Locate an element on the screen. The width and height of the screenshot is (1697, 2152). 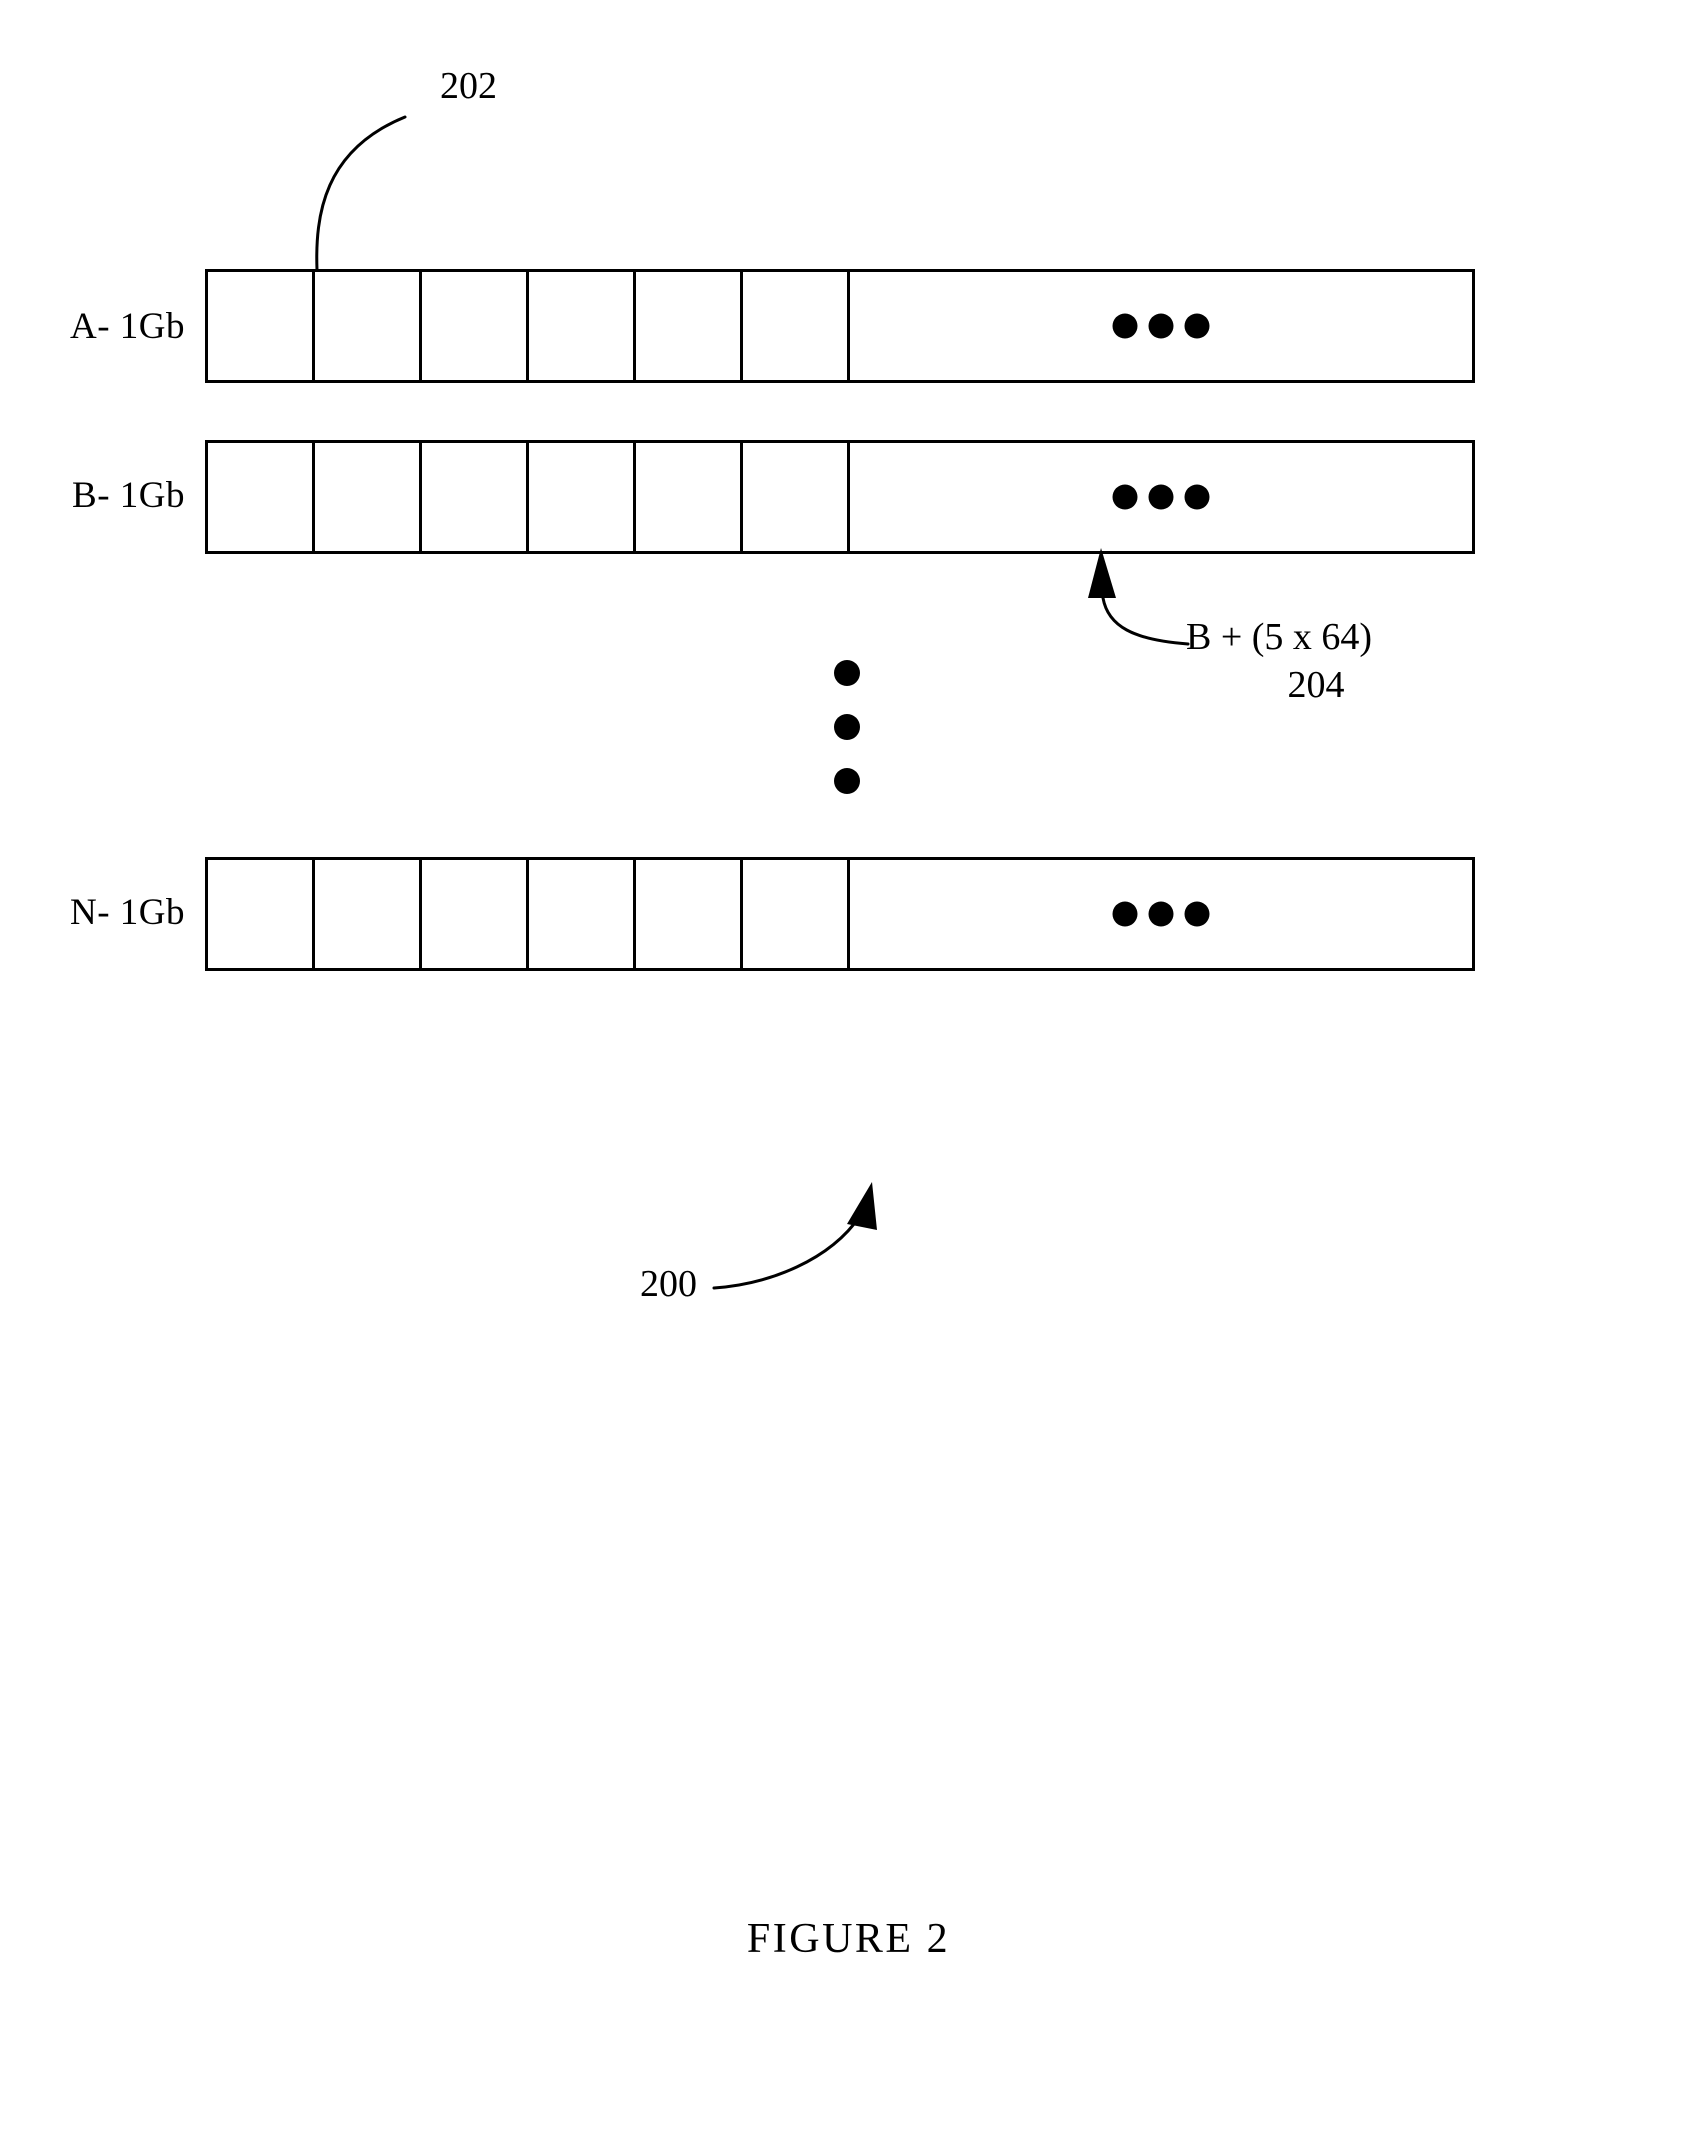
row-label-n: N- 1Gb is located at coordinates (127, 912).